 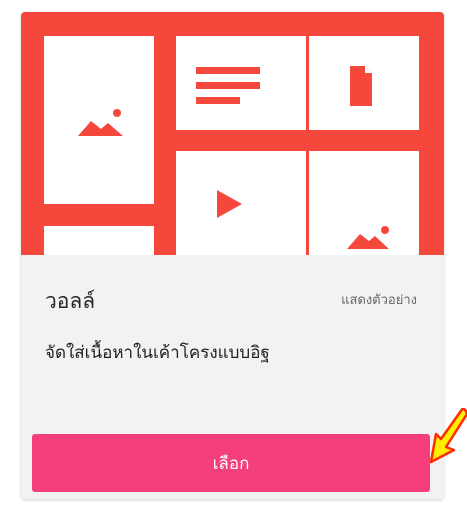 I want to click on tile-video, so click(x=241, y=203).